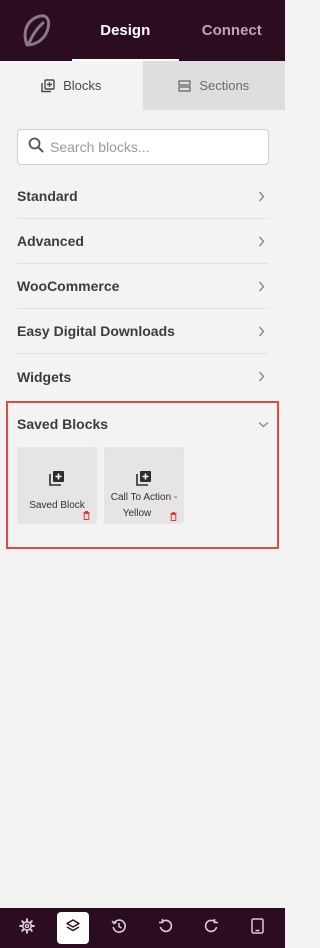 The image size is (320, 948). Describe the element at coordinates (100, 485) in the screenshot. I see `saved-blocks-grid: Saved Block Call To Action - Yellow` at that location.